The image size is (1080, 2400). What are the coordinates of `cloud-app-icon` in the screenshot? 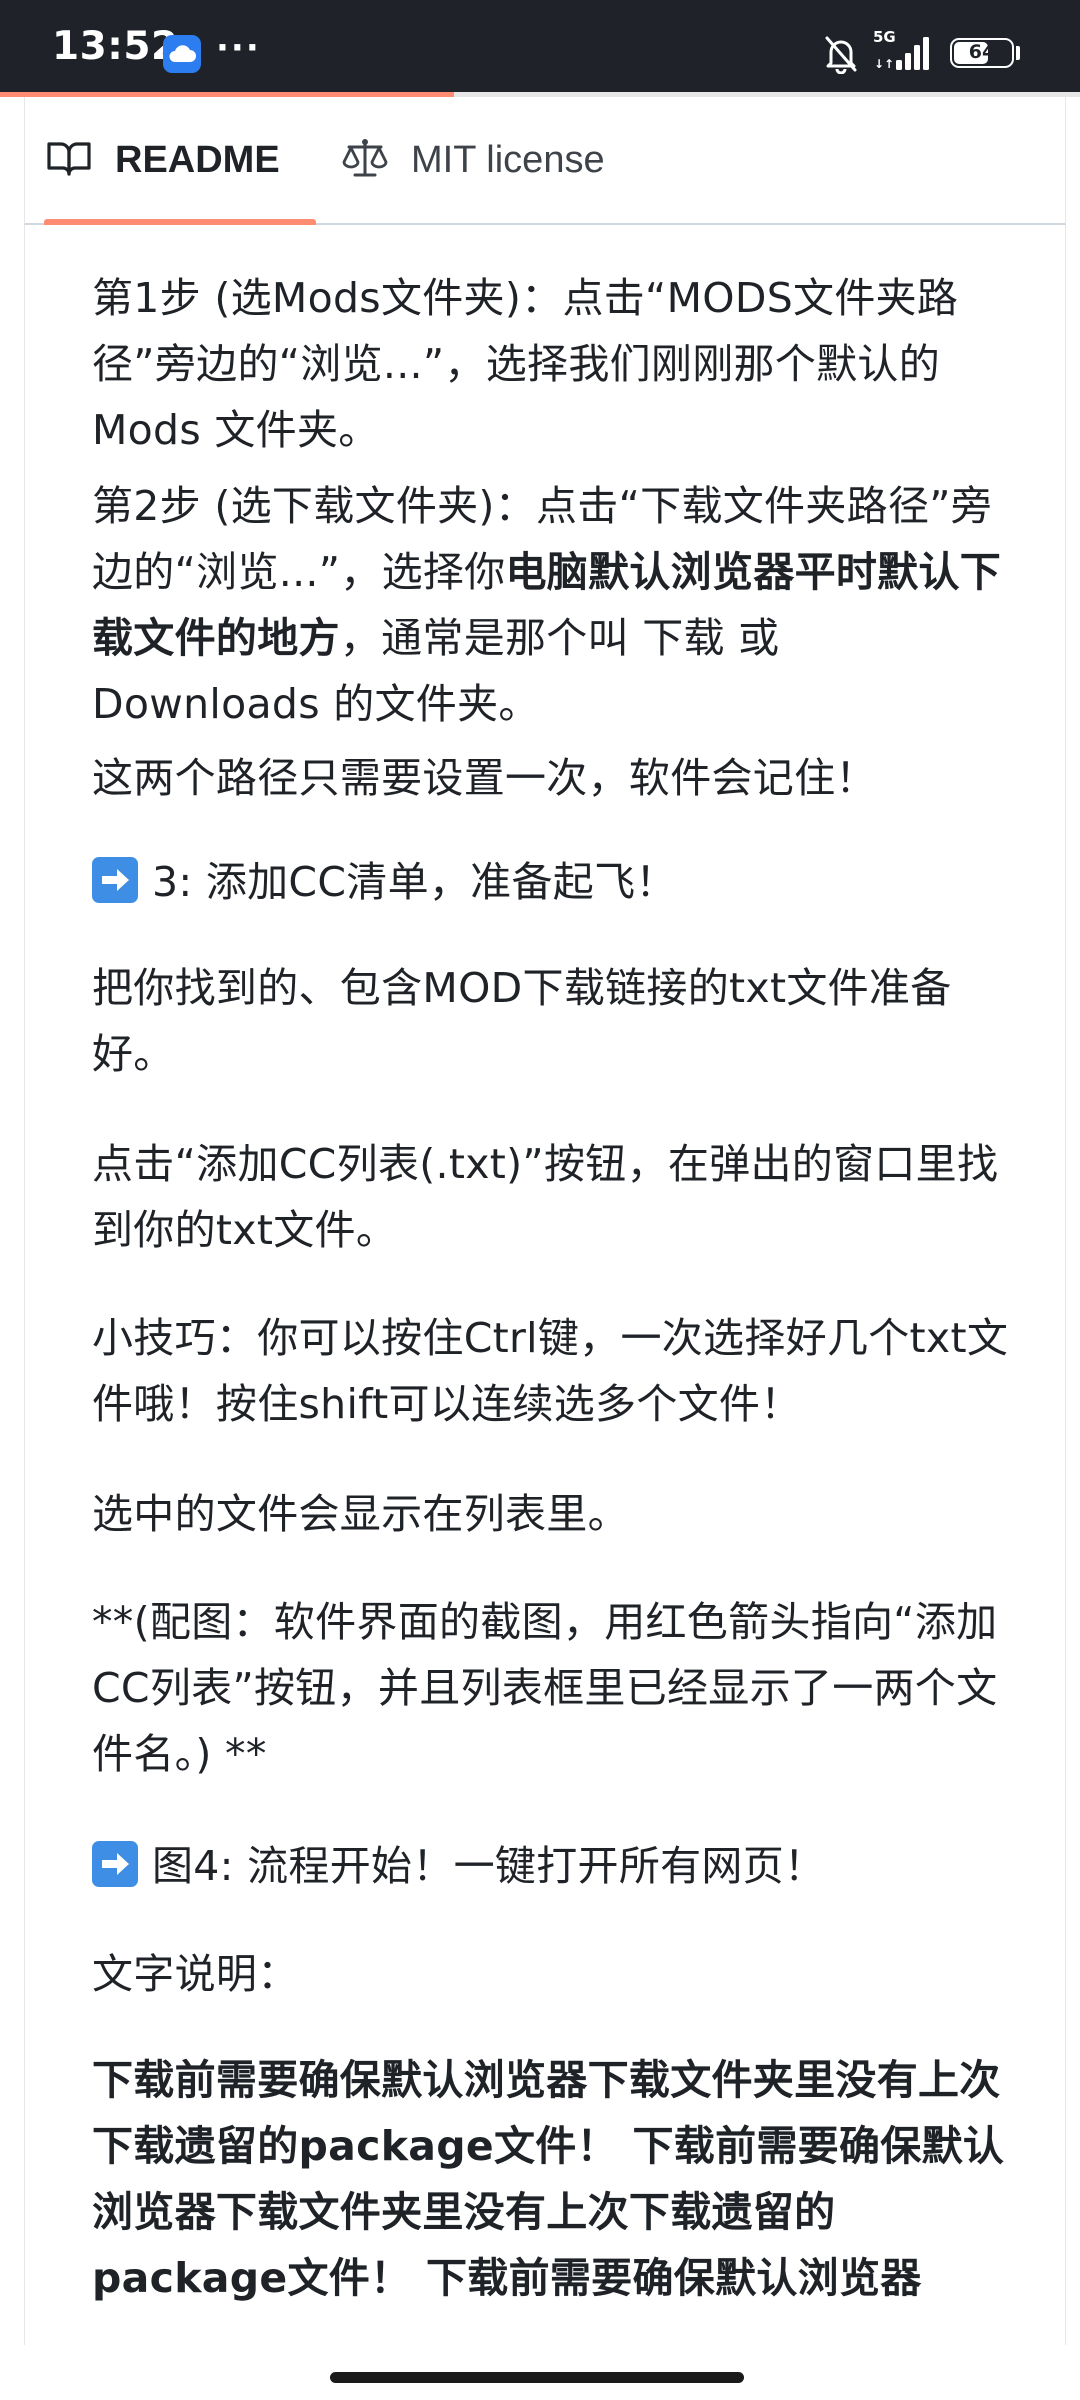 It's located at (182, 54).